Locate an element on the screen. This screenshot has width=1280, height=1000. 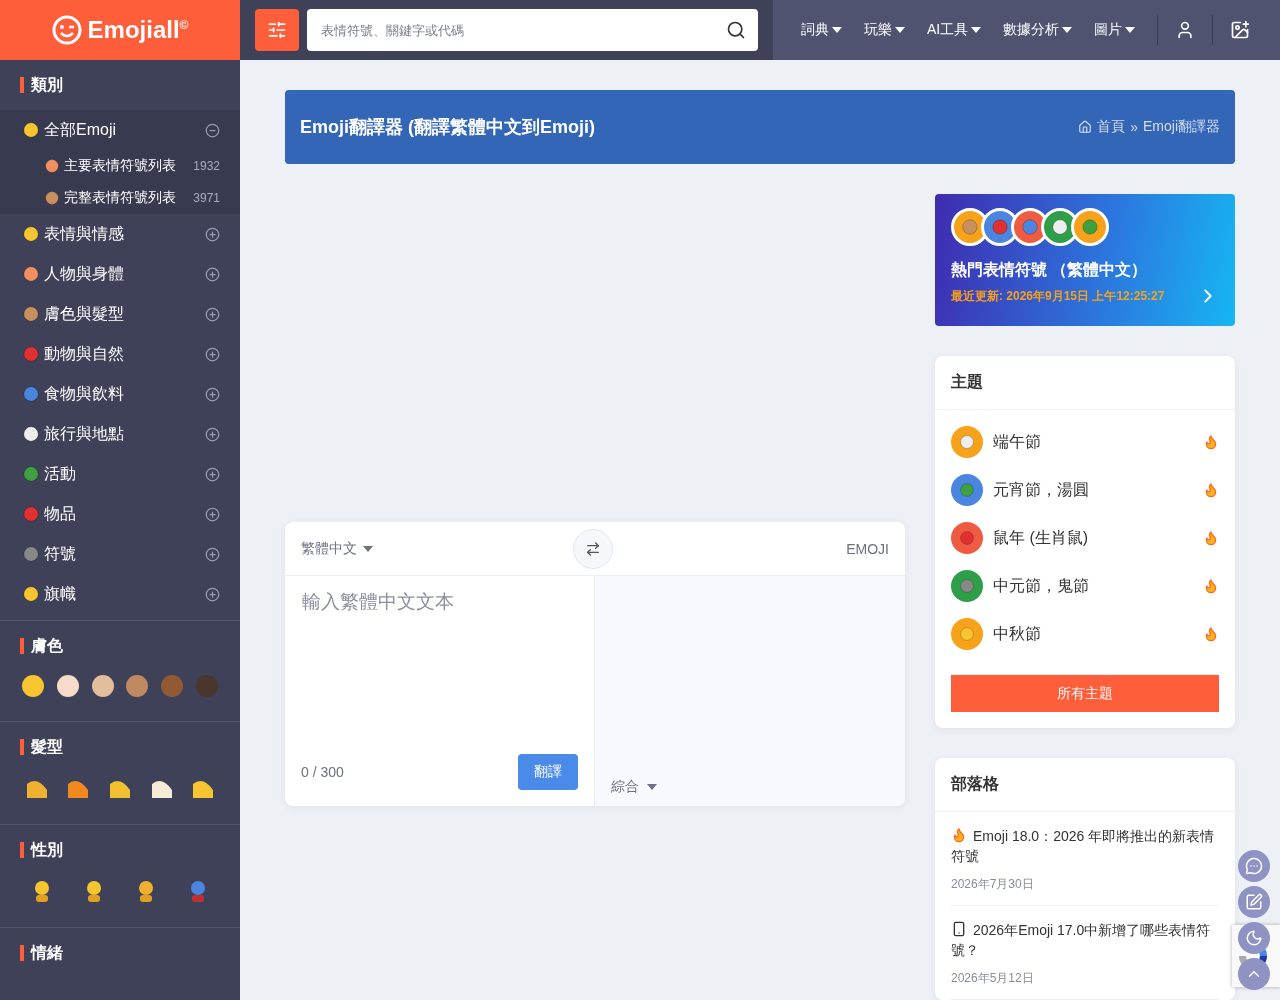
category-item: 膚色與髮型 is located at coordinates (120, 314).